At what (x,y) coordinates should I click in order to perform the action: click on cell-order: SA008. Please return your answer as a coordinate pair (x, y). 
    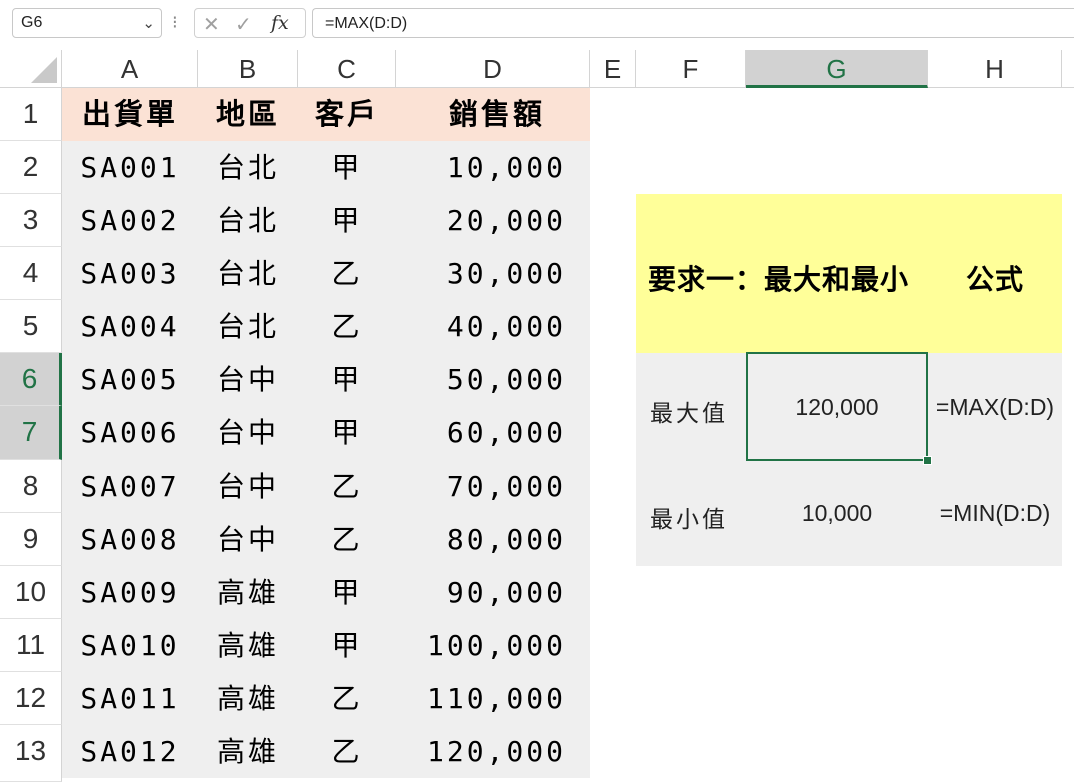
    Looking at the image, I should click on (130, 539).